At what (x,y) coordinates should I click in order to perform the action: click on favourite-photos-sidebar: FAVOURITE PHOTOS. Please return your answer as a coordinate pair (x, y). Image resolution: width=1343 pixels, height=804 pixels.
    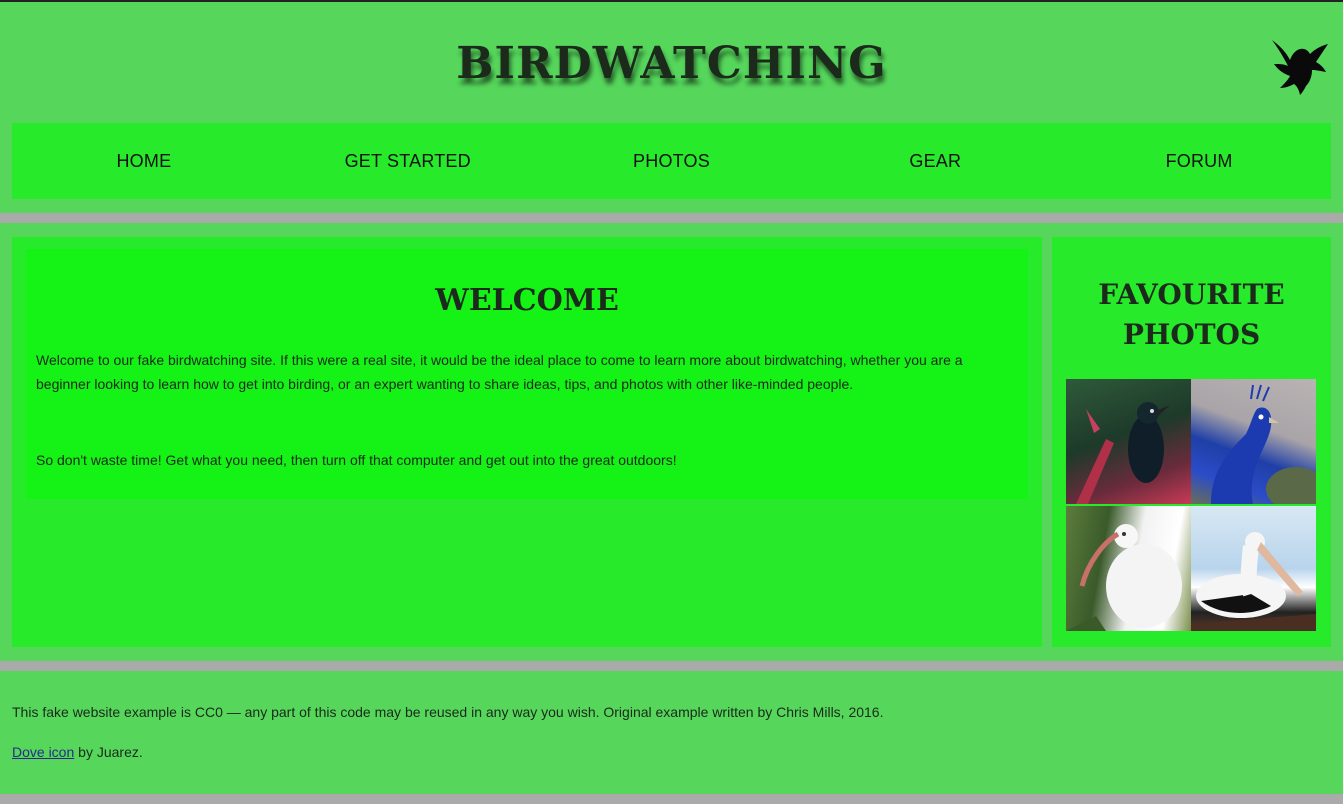
    Looking at the image, I should click on (1191, 442).